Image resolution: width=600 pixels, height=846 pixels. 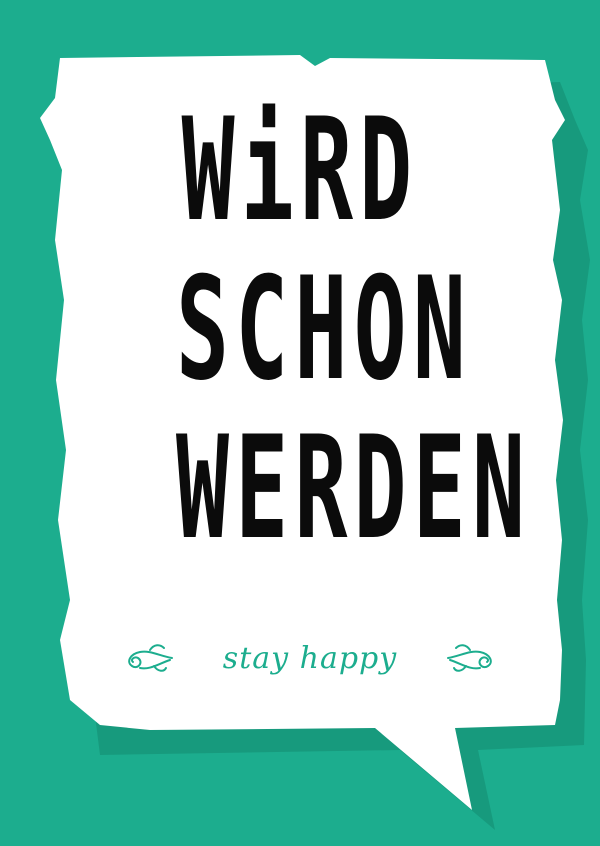 I want to click on headline-line-3: WERDEN, so click(x=354, y=488).